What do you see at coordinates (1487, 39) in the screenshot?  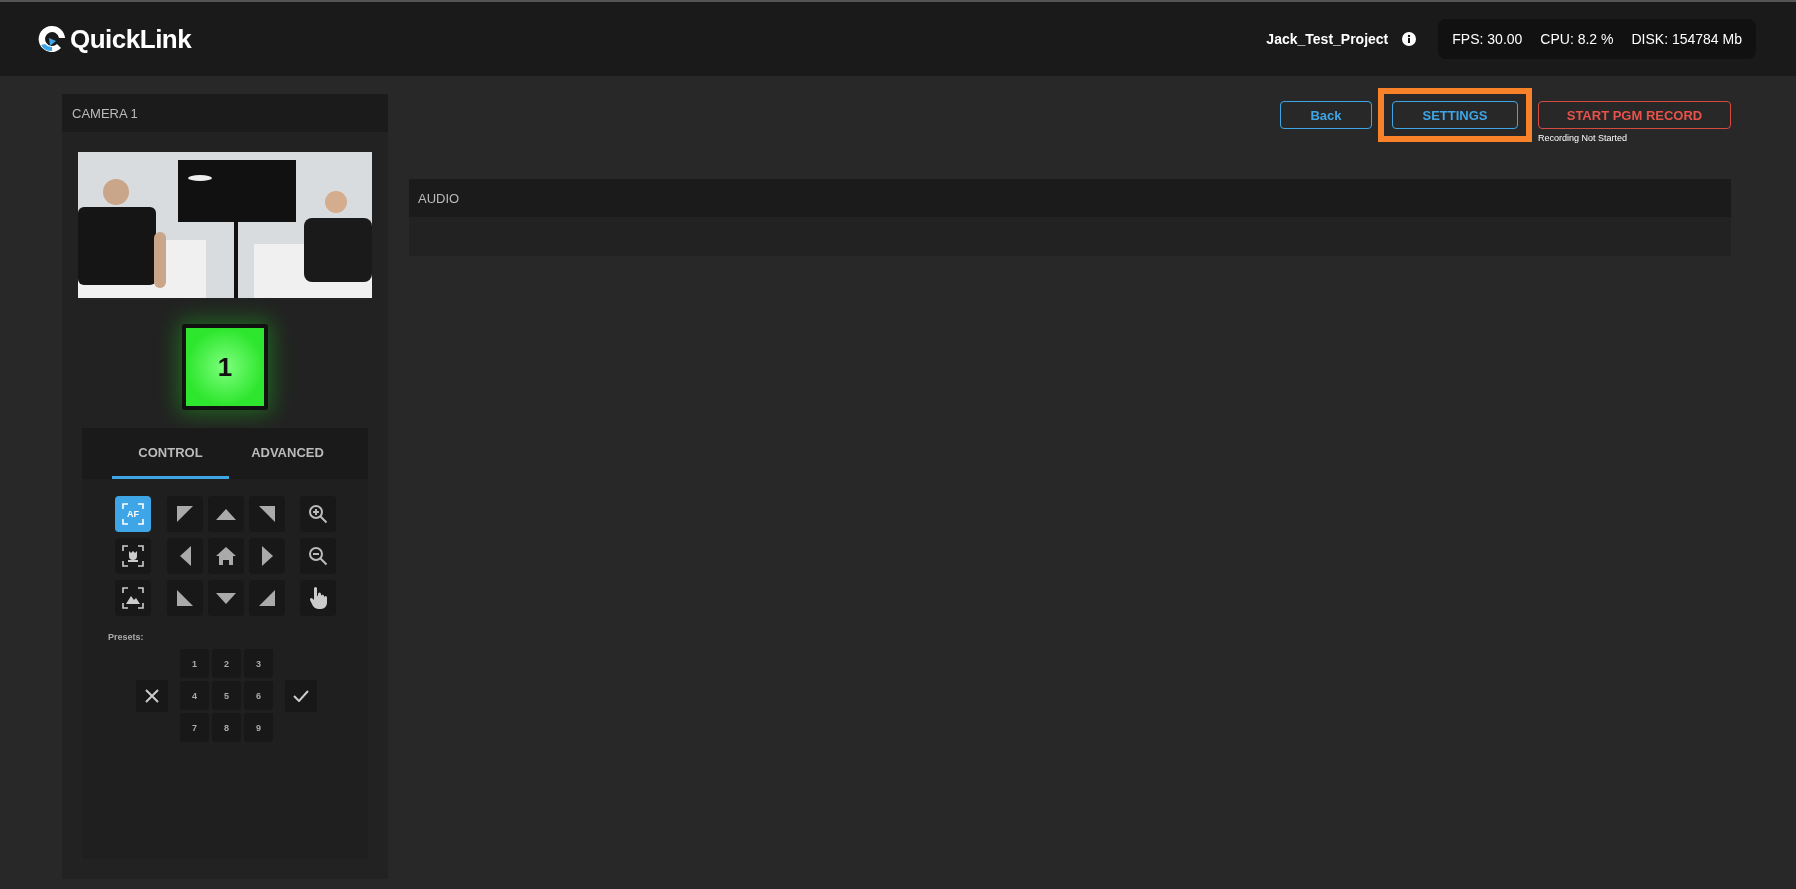 I see `stat-text: FPS: 30.00` at bounding box center [1487, 39].